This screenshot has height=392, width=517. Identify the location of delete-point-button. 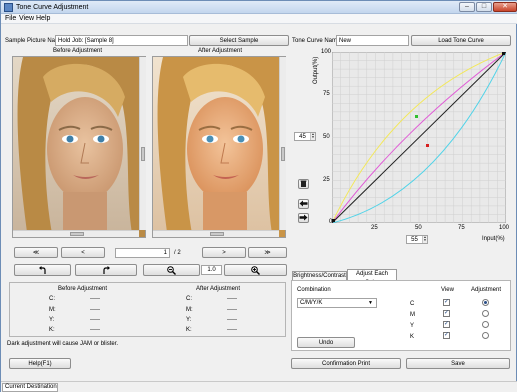
(303, 184).